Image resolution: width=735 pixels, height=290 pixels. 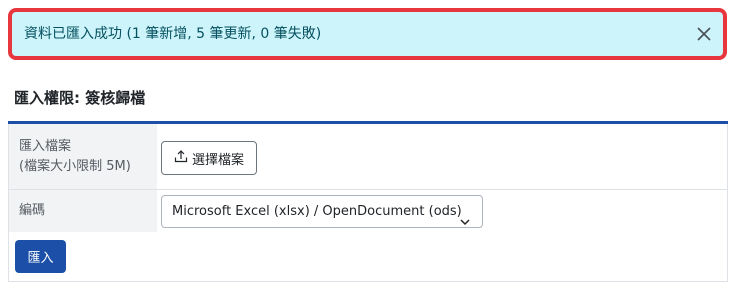 I want to click on file-field-label: 匯入檔案 (檔案大小限制 5M), so click(x=83, y=156).